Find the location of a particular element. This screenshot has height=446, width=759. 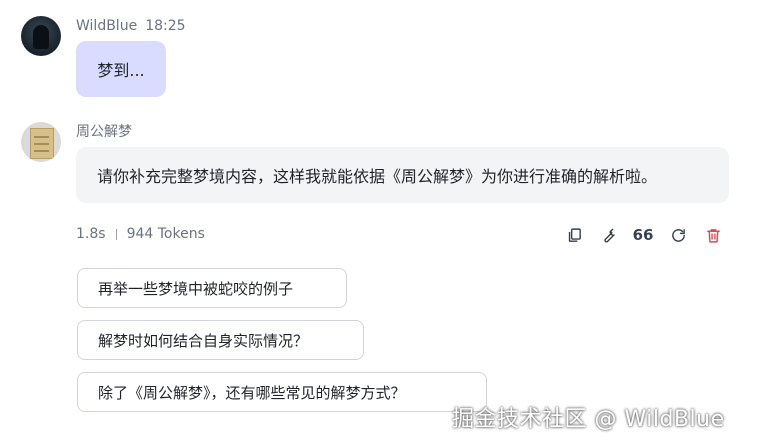

quote-icon: 66 is located at coordinates (643, 235).